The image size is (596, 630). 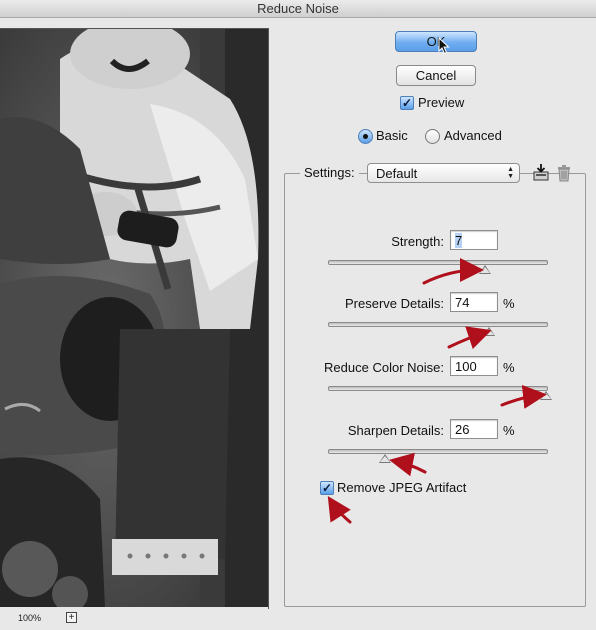 I want to click on preserve-details-unit: %, so click(x=509, y=303).